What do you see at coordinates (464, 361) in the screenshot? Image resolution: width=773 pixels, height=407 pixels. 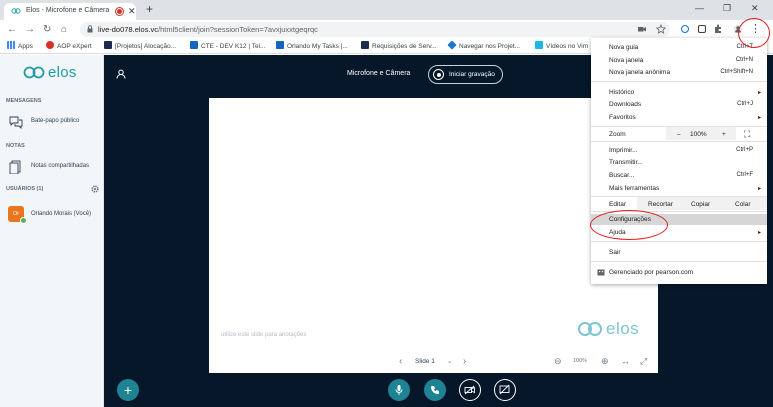 I see `next-slide-icon: ›` at bounding box center [464, 361].